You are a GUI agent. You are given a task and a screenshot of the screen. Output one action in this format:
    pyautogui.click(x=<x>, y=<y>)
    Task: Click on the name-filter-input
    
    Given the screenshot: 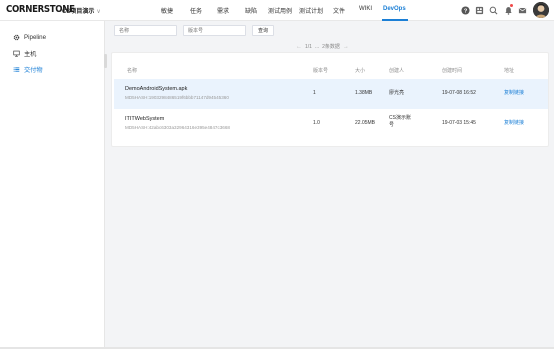 What is the action you would take?
    pyautogui.click(x=145, y=30)
    